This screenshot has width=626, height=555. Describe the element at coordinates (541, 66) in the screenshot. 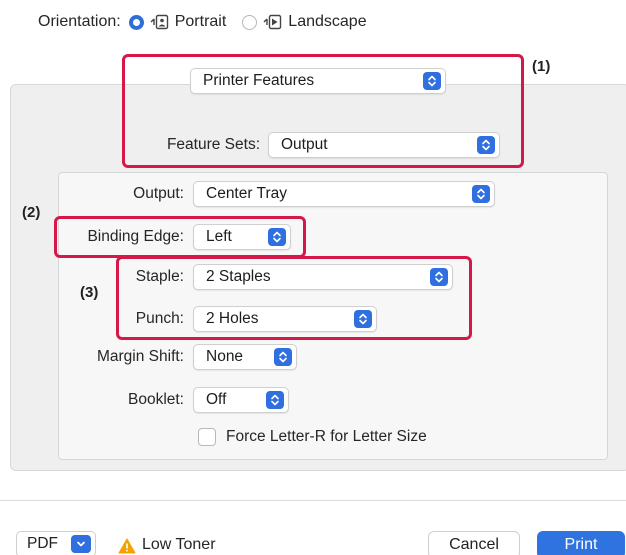

I see `callout-1: (1)` at that location.